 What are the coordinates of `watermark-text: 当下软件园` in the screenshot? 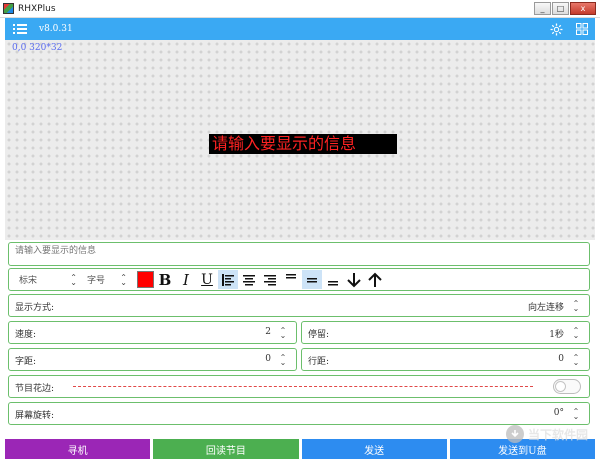 It's located at (557, 434).